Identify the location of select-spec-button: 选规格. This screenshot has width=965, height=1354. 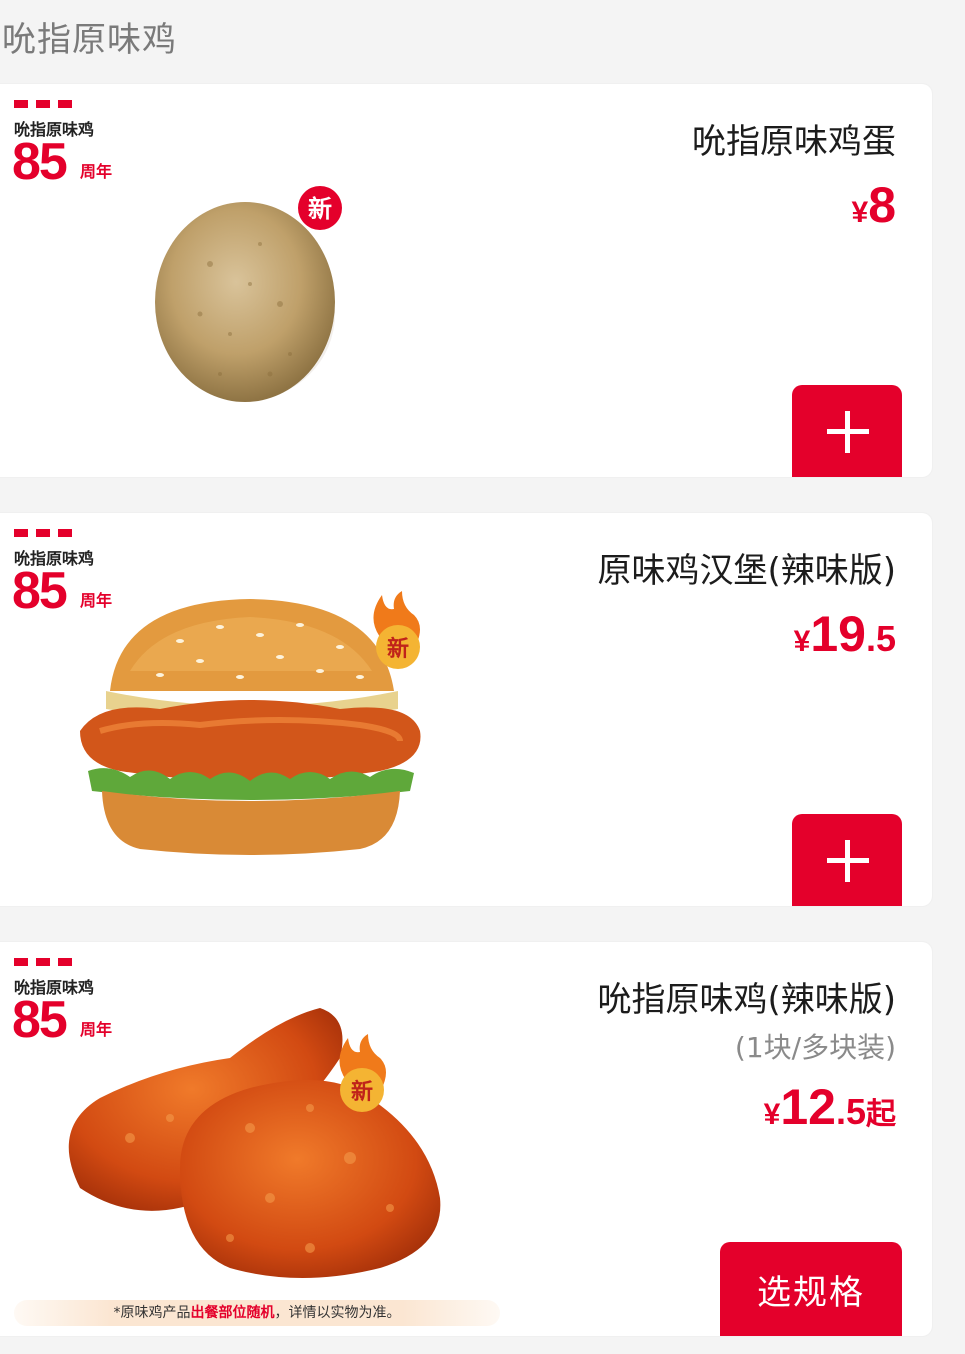
(811, 1289).